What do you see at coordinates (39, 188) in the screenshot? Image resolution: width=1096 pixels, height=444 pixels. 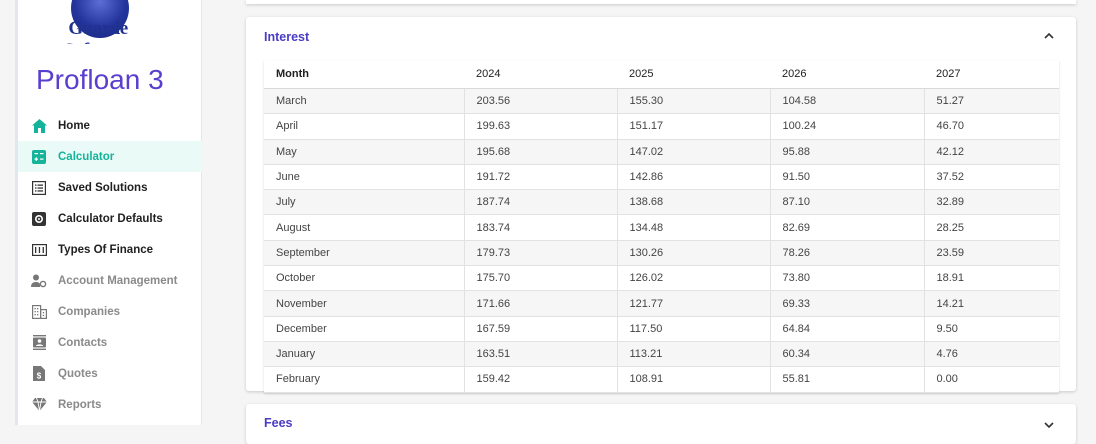 I see `list-icon` at bounding box center [39, 188].